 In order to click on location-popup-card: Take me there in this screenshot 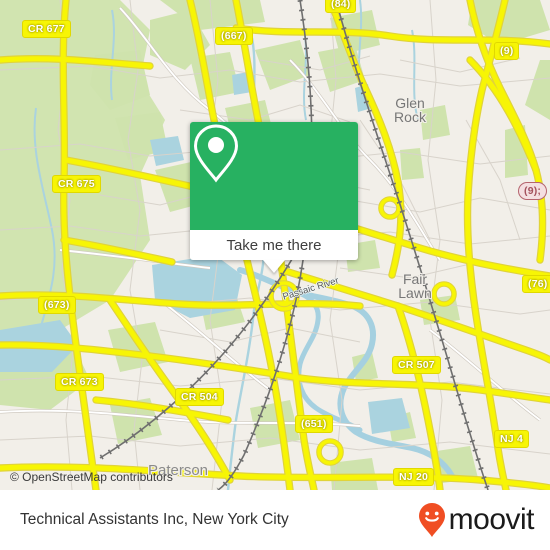, I will do `click(274, 197)`.